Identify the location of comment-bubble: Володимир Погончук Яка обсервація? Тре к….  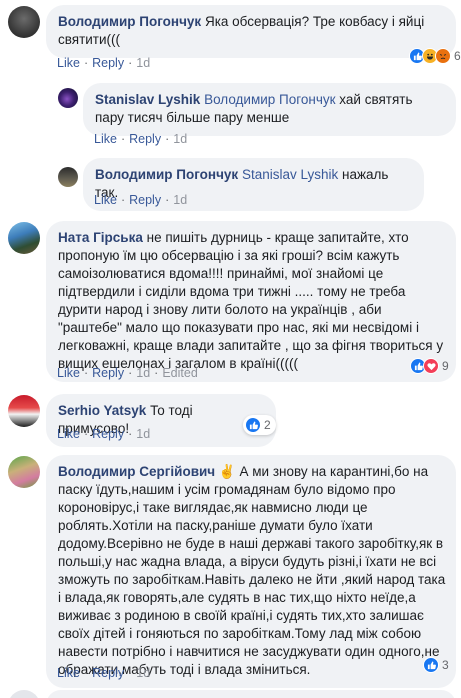
(251, 31).